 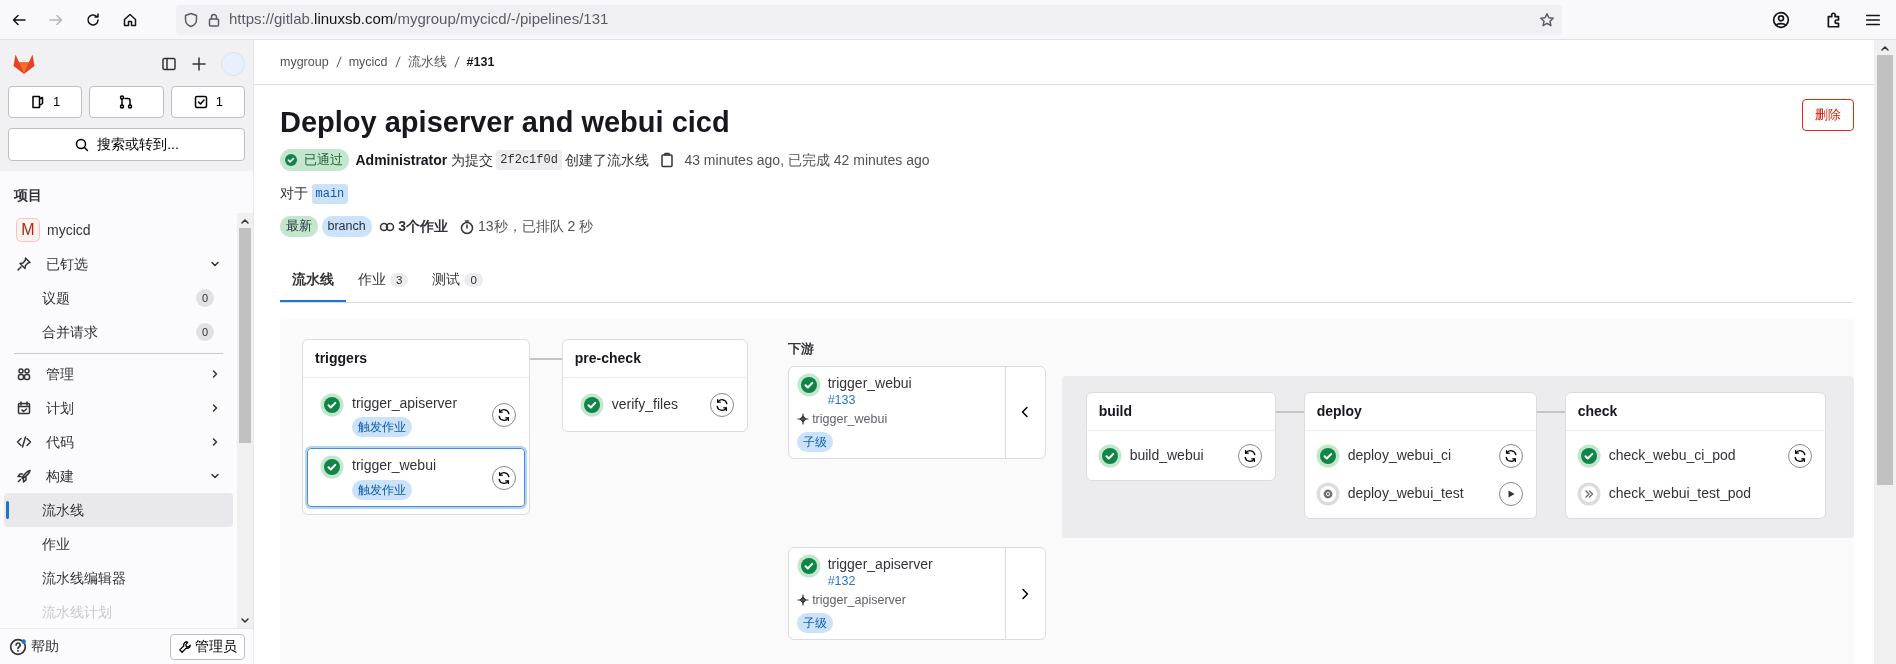 I want to click on project-link: M mycicd, so click(x=118, y=230).